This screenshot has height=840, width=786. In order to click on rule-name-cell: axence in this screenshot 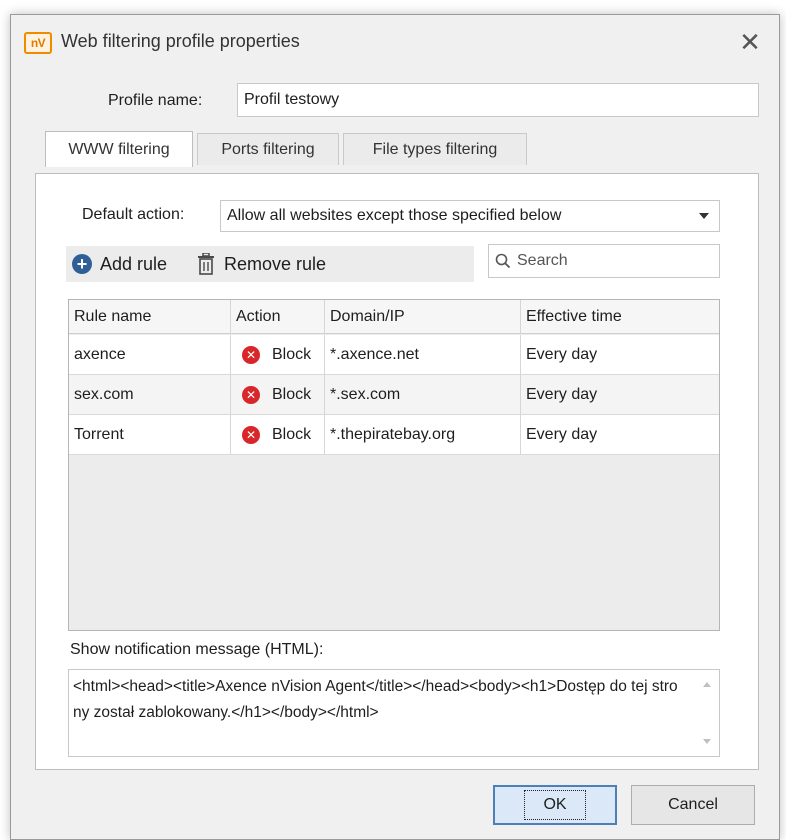, I will do `click(150, 354)`.